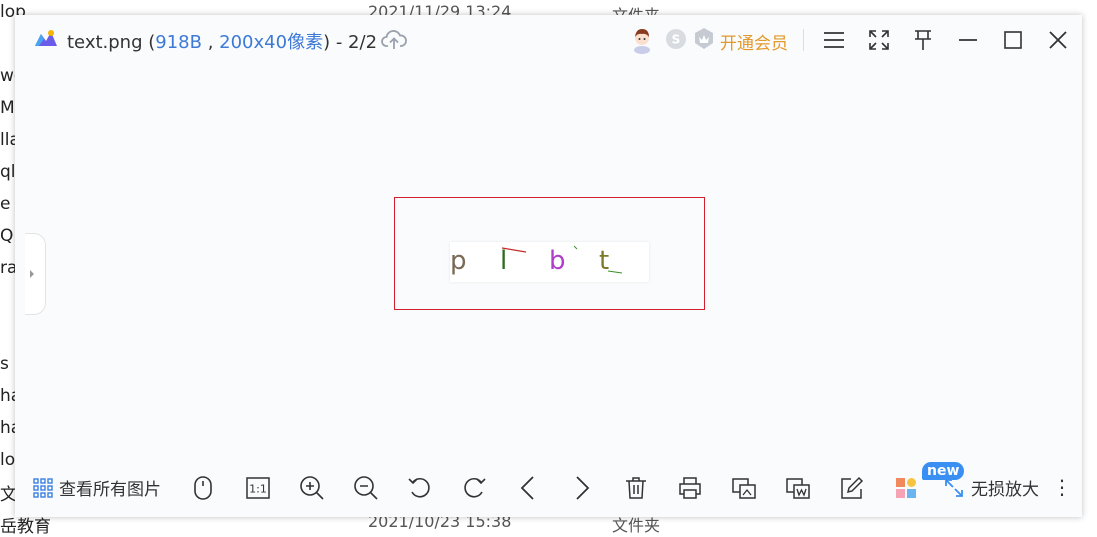  What do you see at coordinates (35, 274) in the screenshot?
I see `sidebar-toggle-handle` at bounding box center [35, 274].